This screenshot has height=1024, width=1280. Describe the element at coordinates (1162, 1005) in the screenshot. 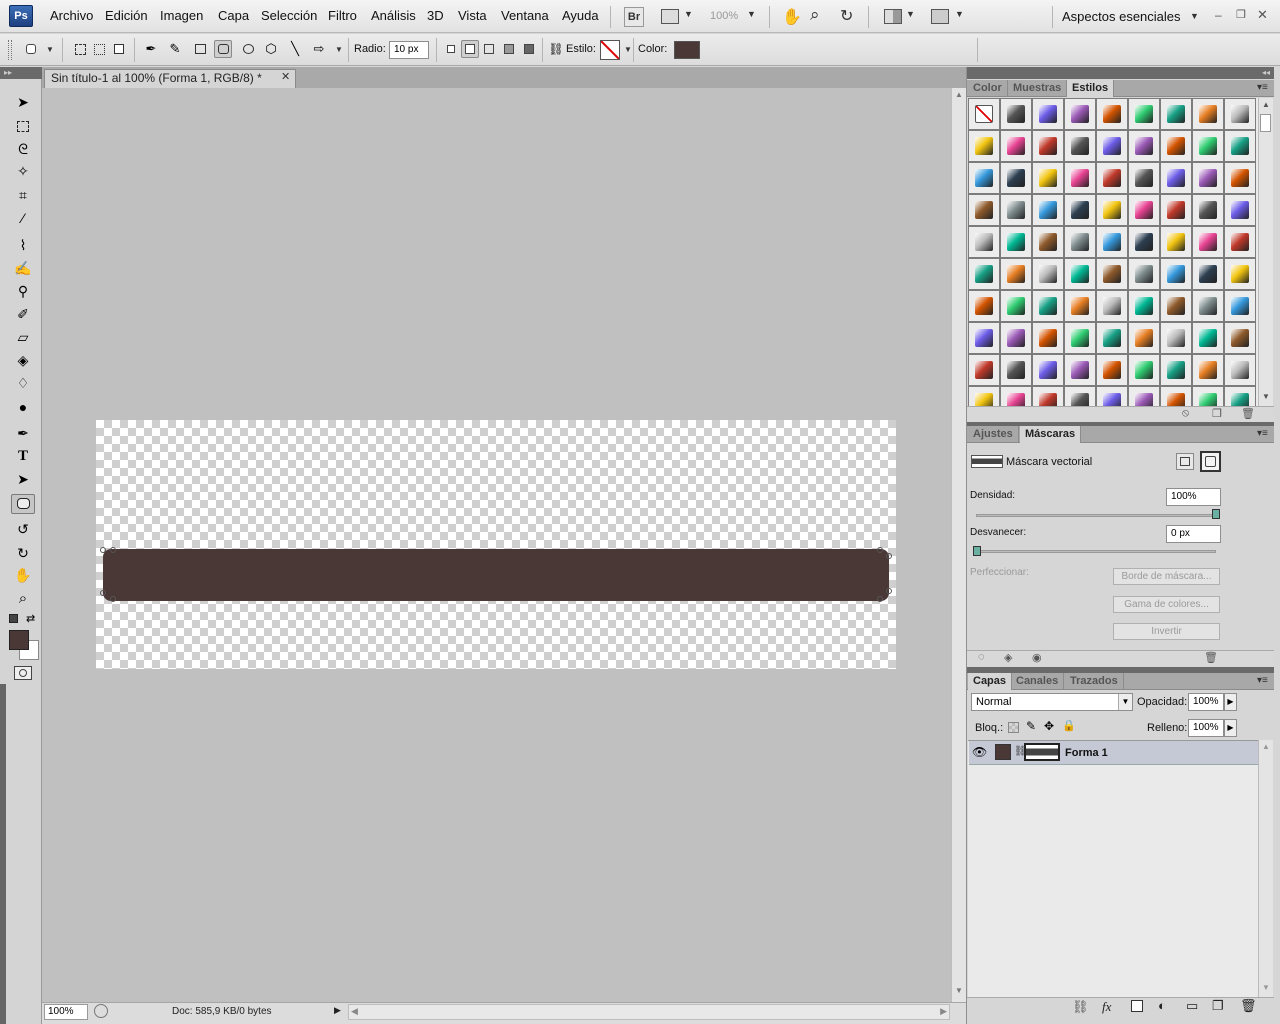

I see `adjustment-layer-icon: ◐` at that location.